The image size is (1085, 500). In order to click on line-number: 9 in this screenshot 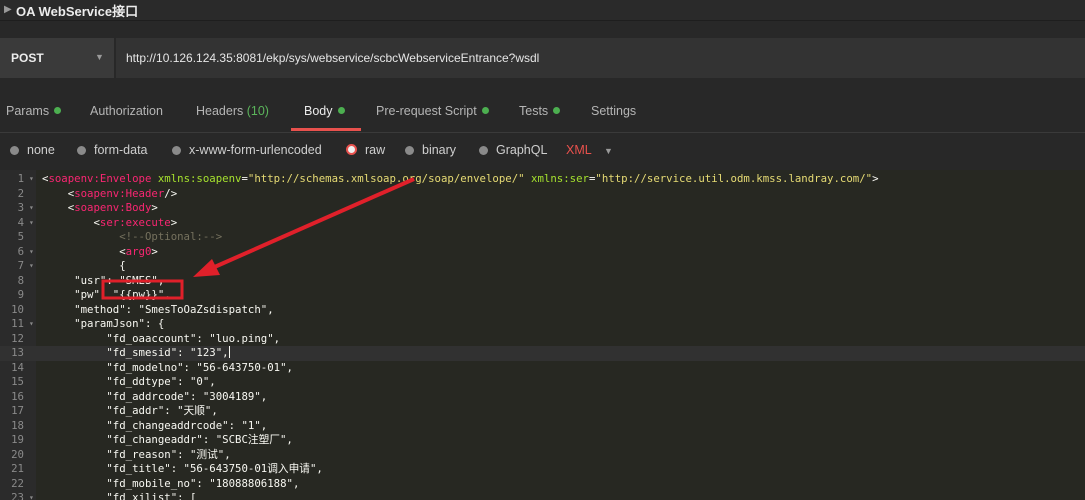, I will do `click(20, 294)`.